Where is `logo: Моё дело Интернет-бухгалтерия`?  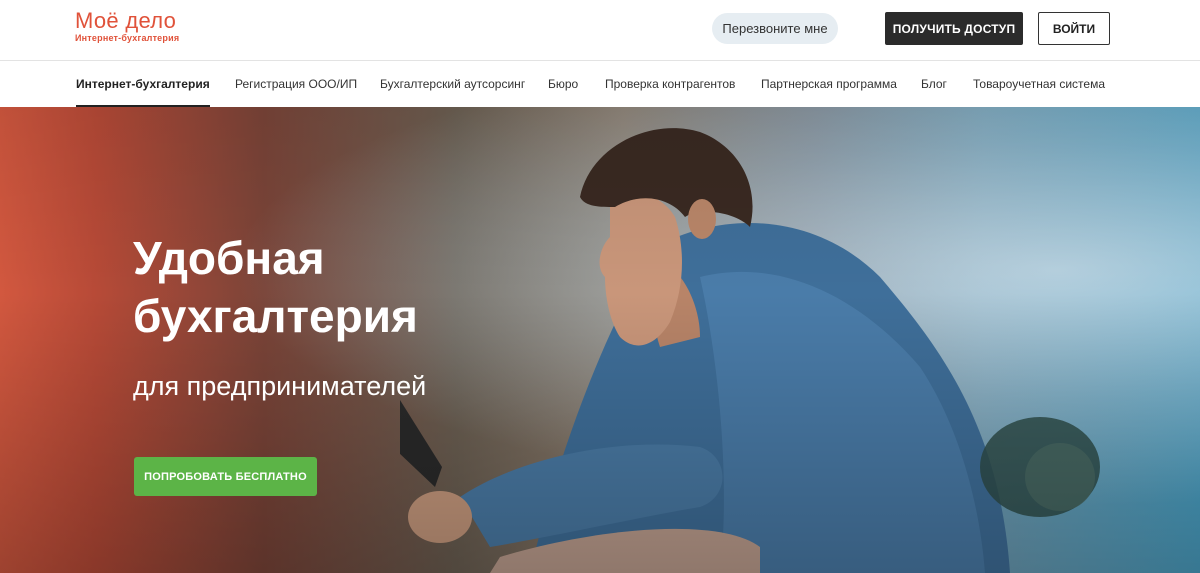
logo: Моё дело Интернет-бухгалтерия is located at coordinates (127, 27).